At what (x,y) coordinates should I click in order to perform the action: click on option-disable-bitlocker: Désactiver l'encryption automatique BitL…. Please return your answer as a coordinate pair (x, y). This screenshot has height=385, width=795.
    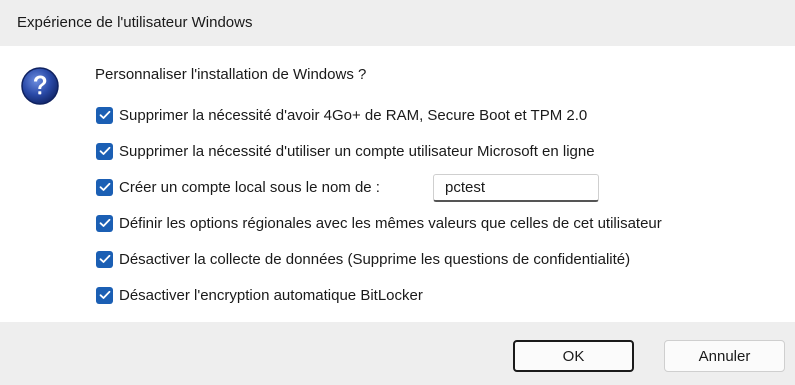
    Looking at the image, I should click on (259, 295).